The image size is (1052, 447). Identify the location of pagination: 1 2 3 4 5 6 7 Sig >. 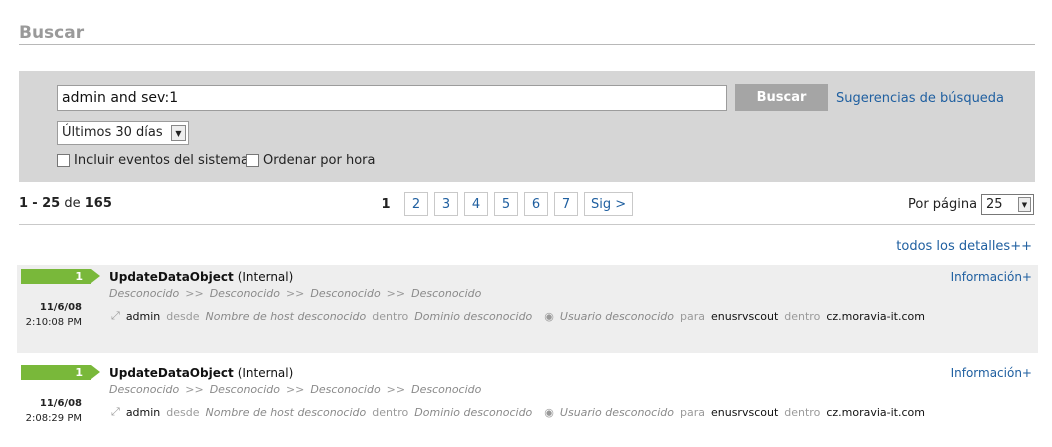
(508, 204).